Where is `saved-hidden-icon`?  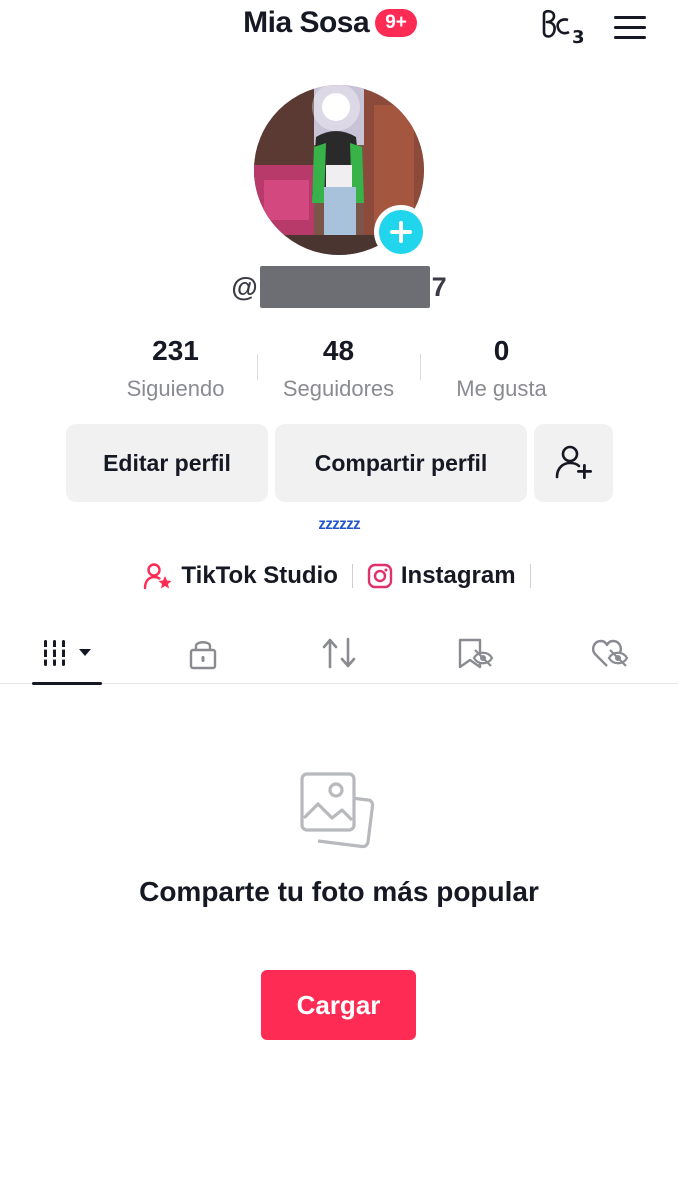 saved-hidden-icon is located at coordinates (475, 653).